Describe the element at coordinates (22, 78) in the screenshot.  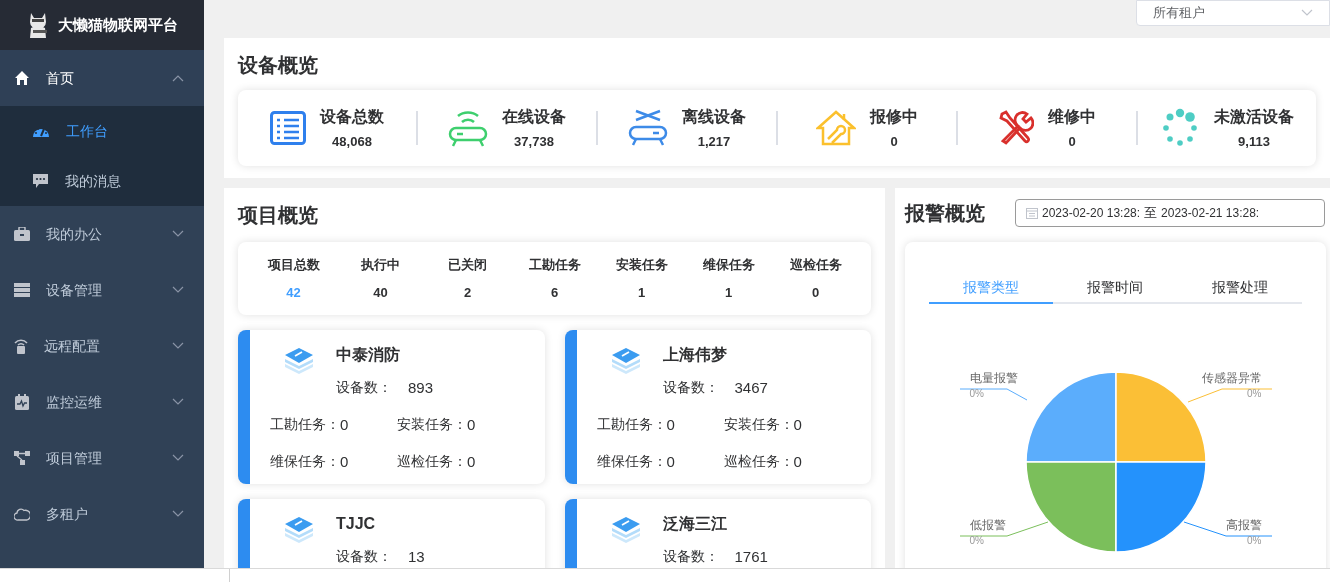
I see `home-icon` at that location.